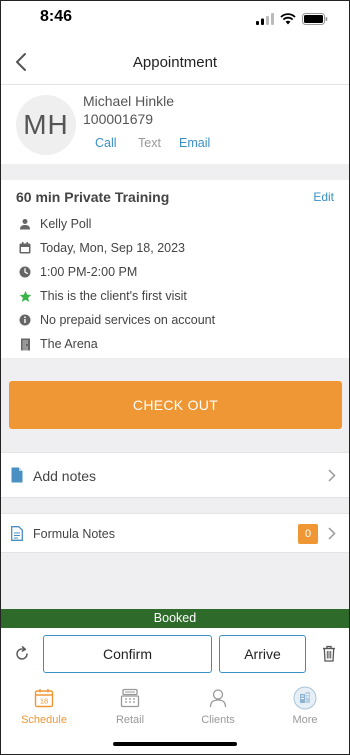 The height and width of the screenshot is (755, 350). I want to click on prepaid-row: No prepaid services on account, so click(116, 320).